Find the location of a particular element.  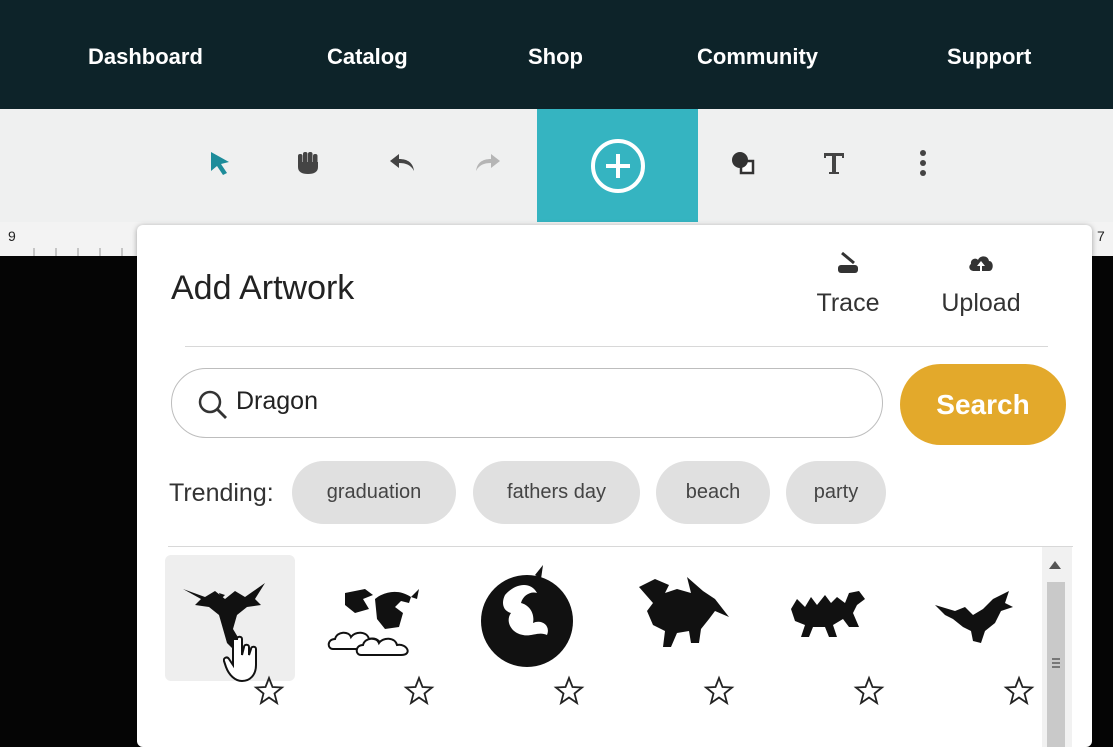

undo-button is located at coordinates (402, 163).